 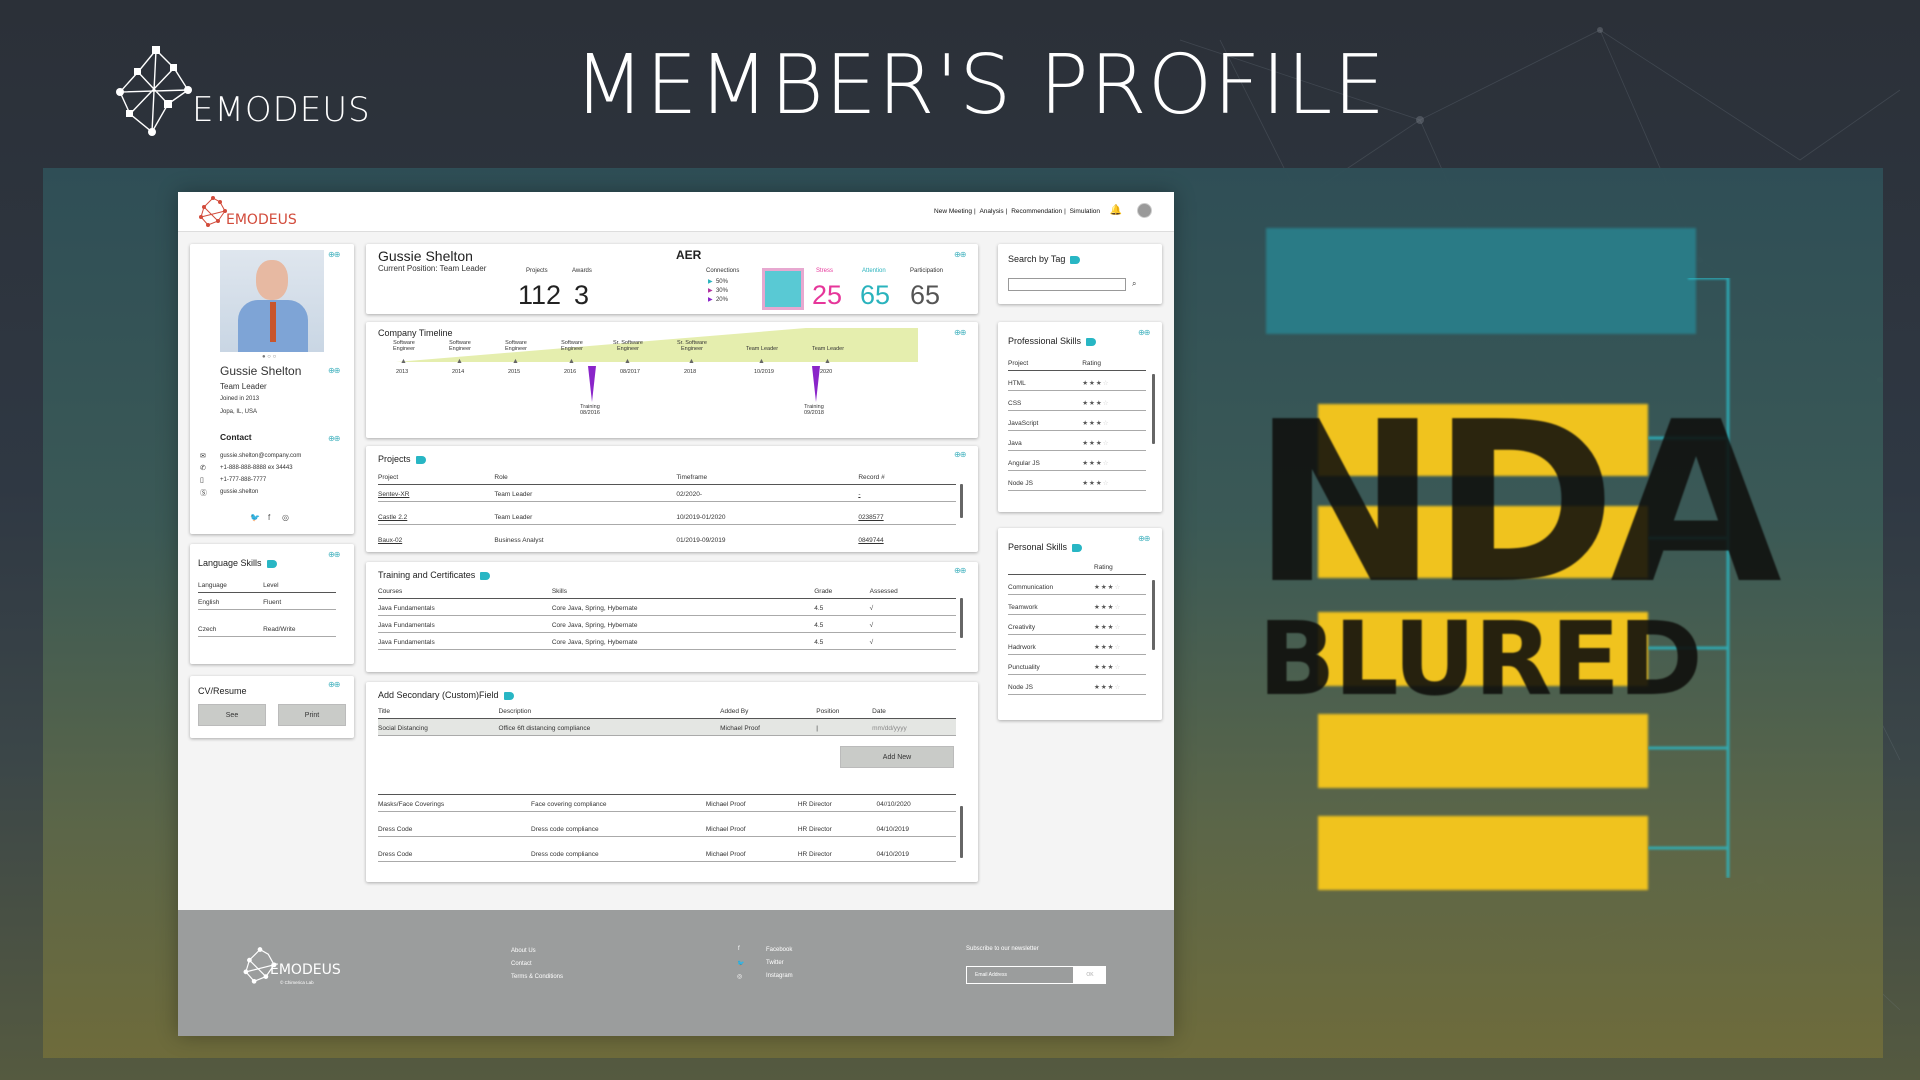 I want to click on cv-title: CV/Resume, so click(x=222, y=691).